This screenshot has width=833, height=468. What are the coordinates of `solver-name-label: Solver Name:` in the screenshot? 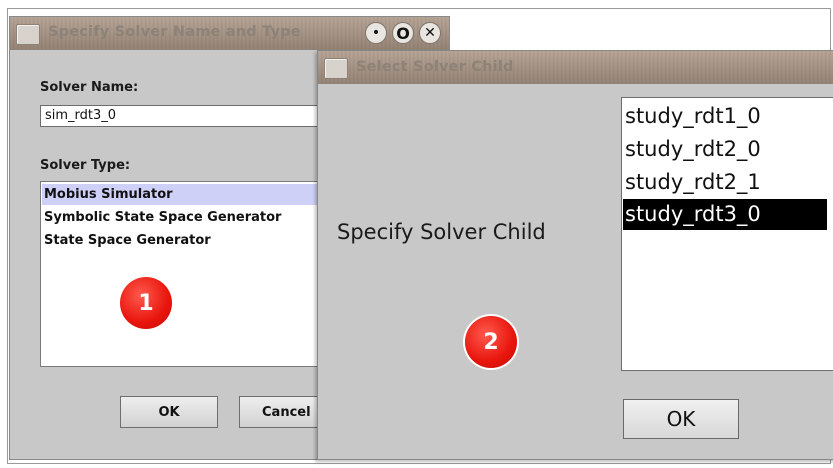 It's located at (89, 87).